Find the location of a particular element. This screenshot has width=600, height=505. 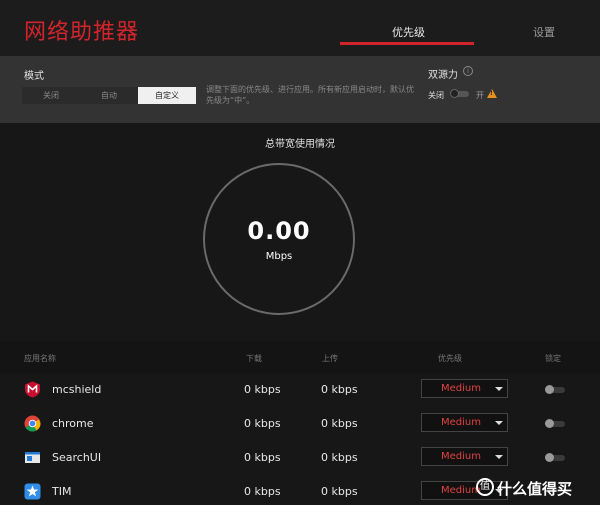

mode-label: 模式 is located at coordinates (34, 76).